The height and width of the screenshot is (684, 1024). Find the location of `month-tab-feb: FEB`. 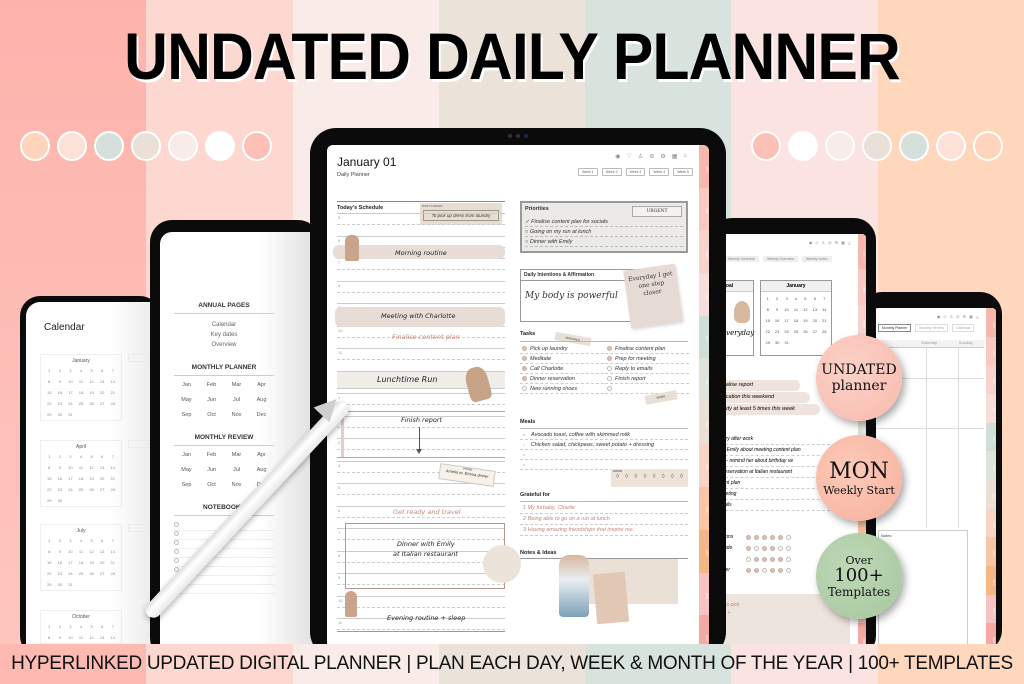

month-tab-feb: FEB is located at coordinates (862, 287).